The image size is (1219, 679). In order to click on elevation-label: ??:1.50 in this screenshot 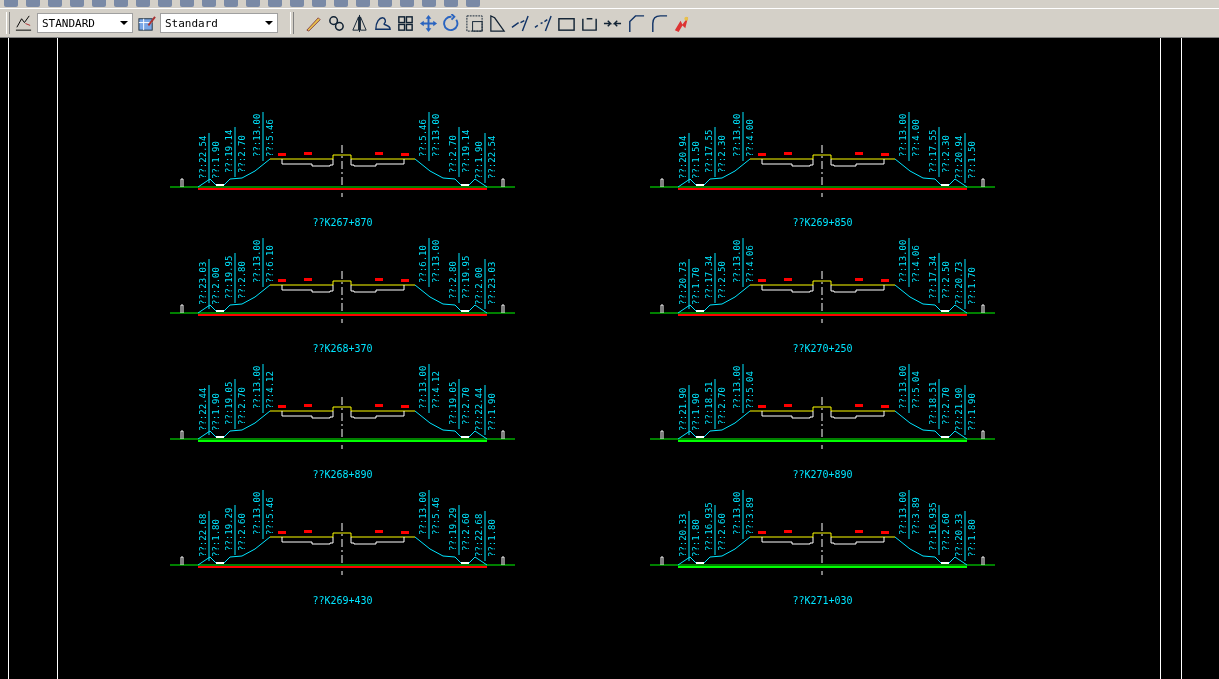, I will do `click(972, 160)`.